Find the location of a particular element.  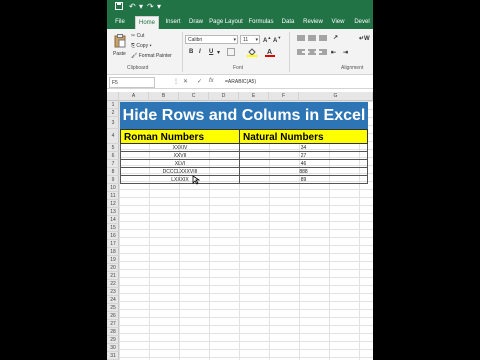

row-header: 20 is located at coordinates (113, 268).